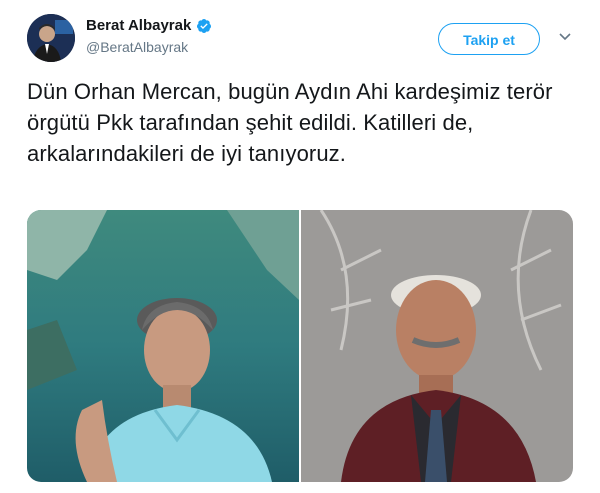 This screenshot has width=600, height=493. I want to click on chevron-down-icon, so click(565, 37).